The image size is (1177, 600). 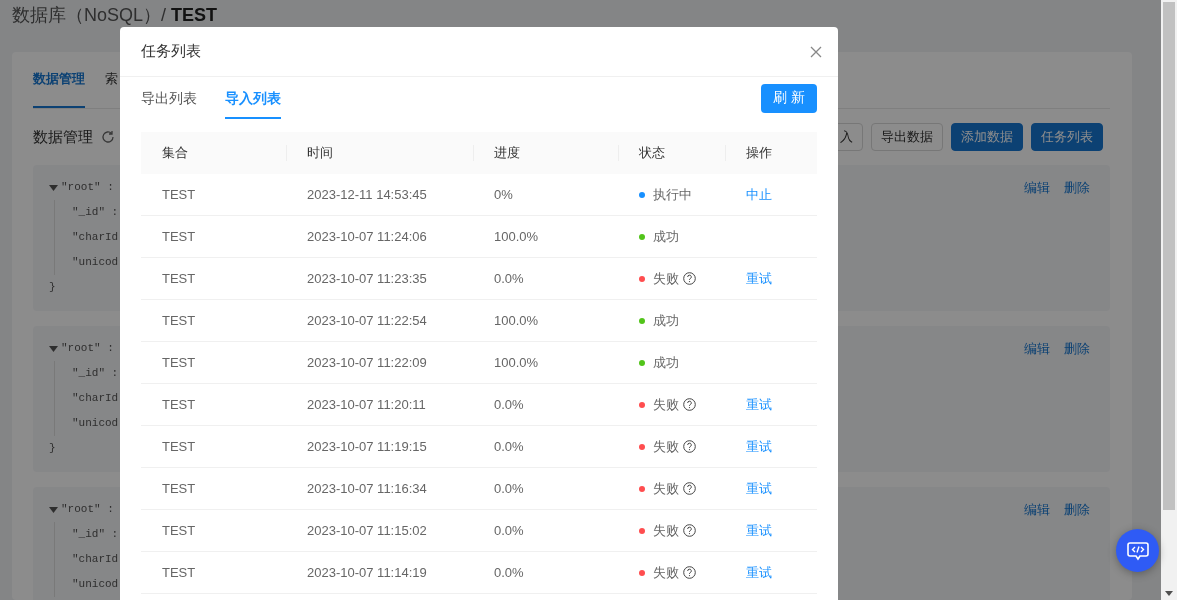 What do you see at coordinates (789, 98) in the screenshot?
I see `refresh-button: 刷 新` at bounding box center [789, 98].